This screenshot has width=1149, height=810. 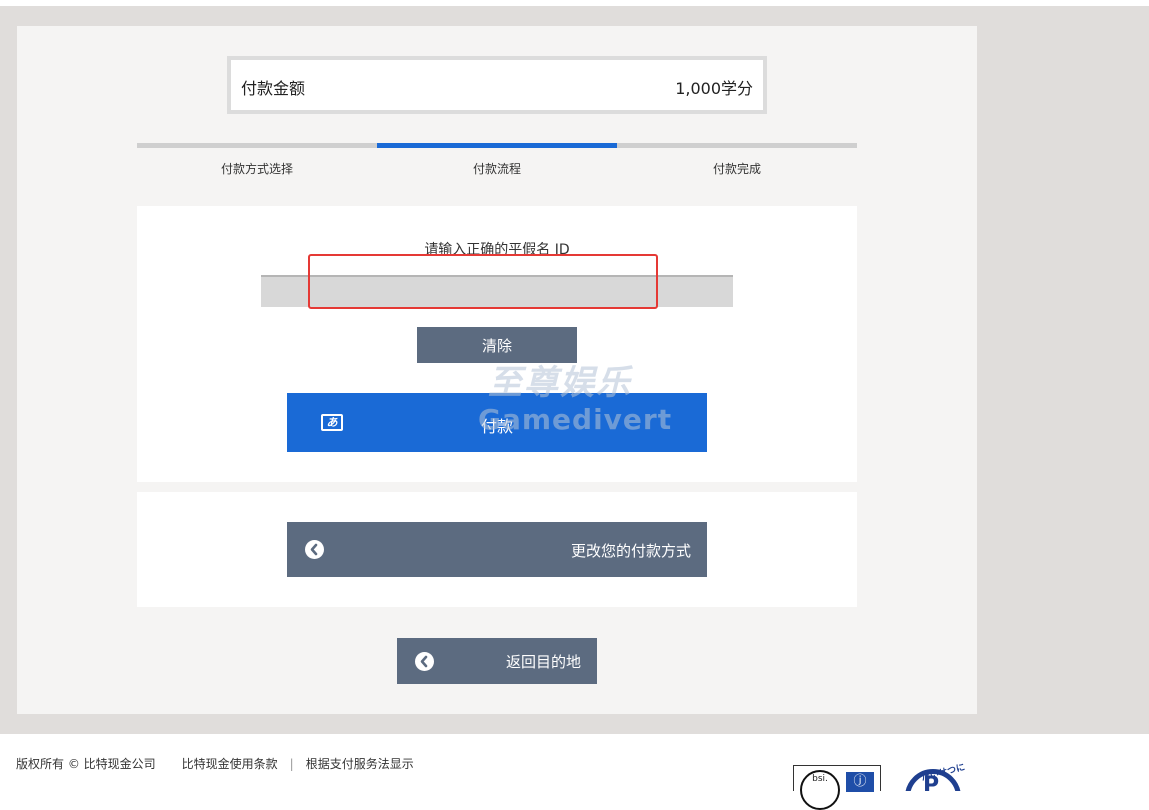 I want to click on terms-link: 比特现金使用条款, so click(x=230, y=763).